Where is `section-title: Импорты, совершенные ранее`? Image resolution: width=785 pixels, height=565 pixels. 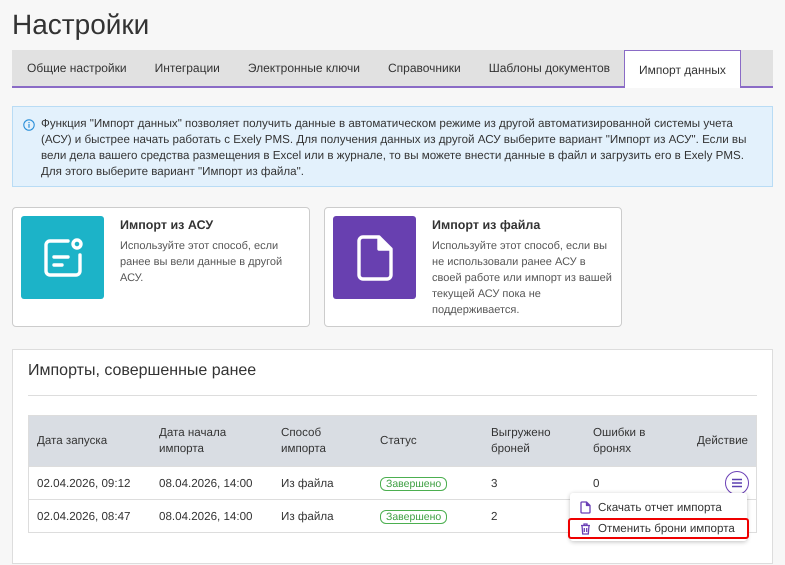
section-title: Импорты, совершенные ранее is located at coordinates (392, 373).